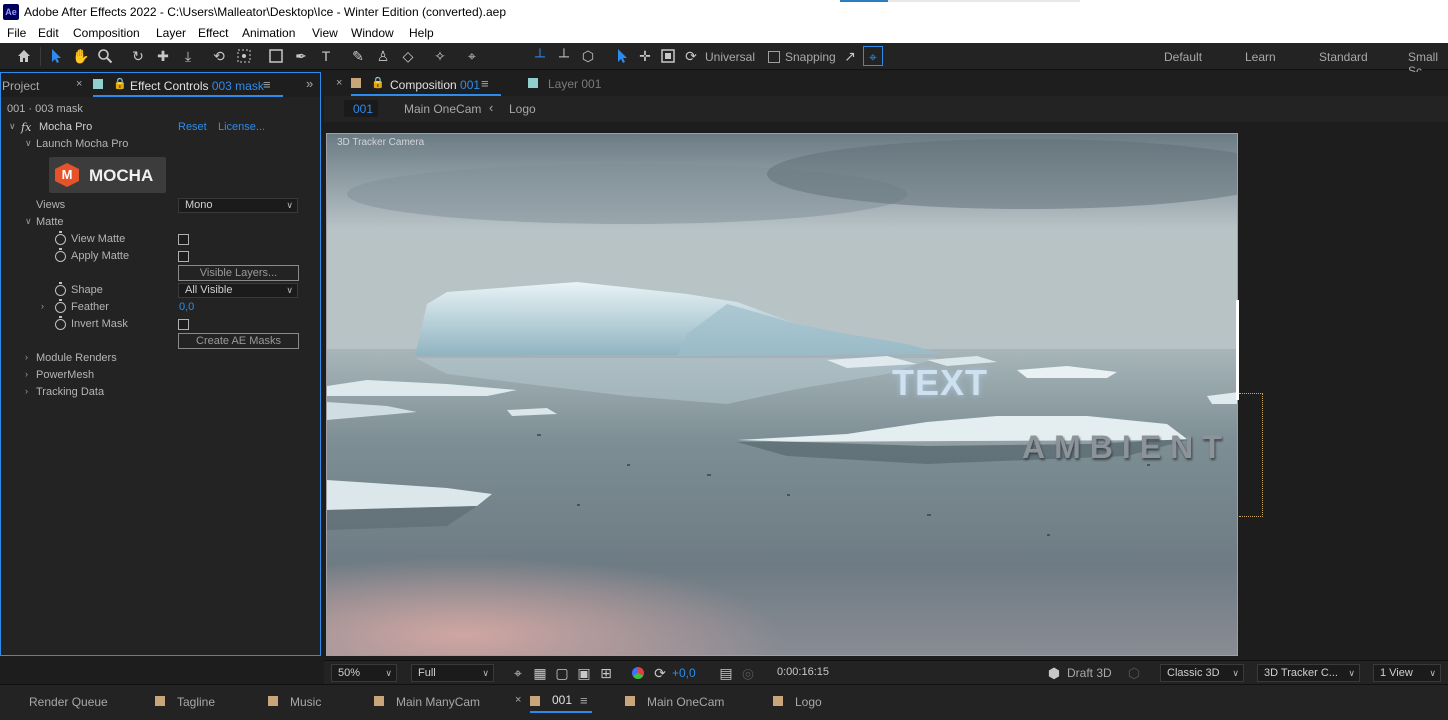  Describe the element at coordinates (197, 86) in the screenshot. I see `tab-effect-controls: Effect Controls 003 mask` at that location.